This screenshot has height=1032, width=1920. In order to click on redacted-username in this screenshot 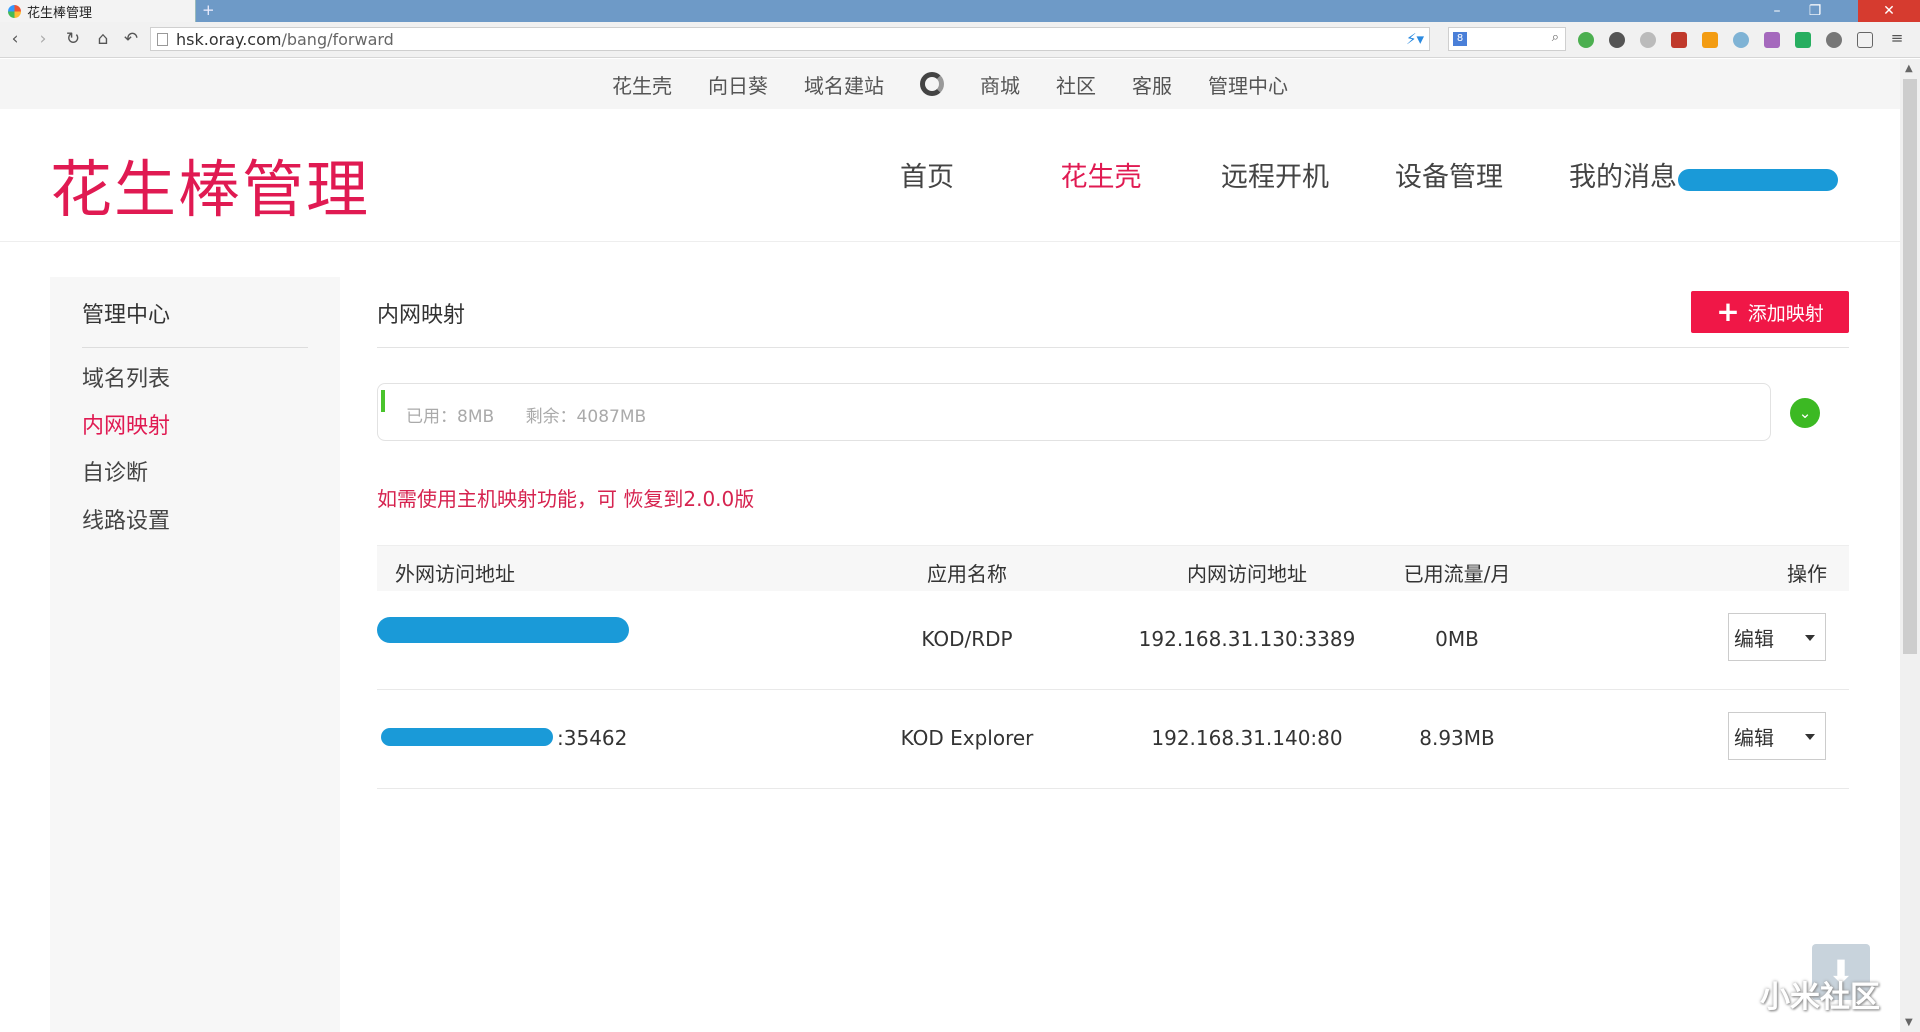, I will do `click(1758, 180)`.